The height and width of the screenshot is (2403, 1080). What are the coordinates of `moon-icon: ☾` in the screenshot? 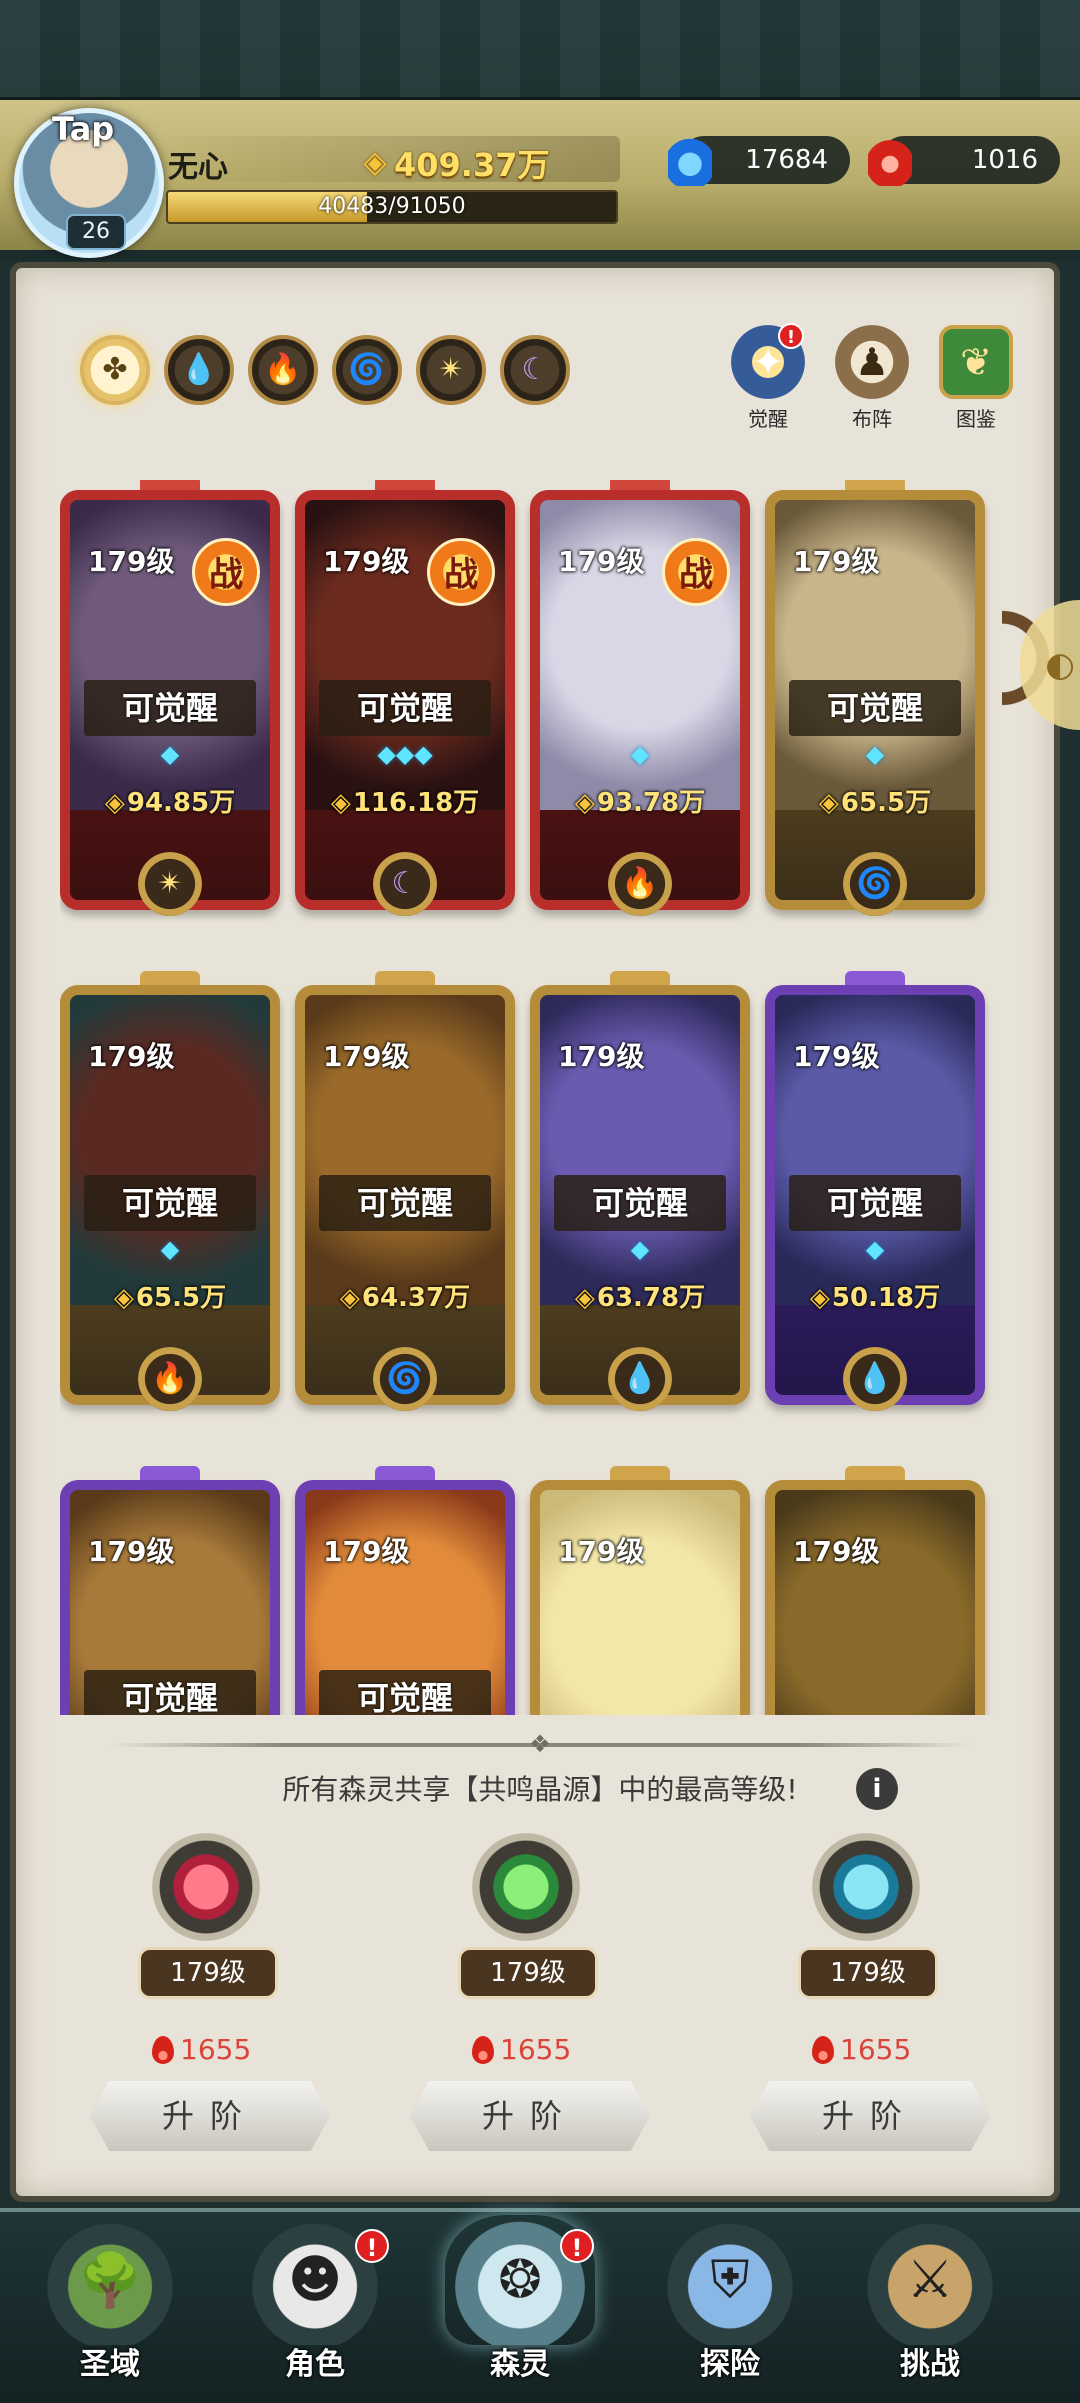 It's located at (535, 369).